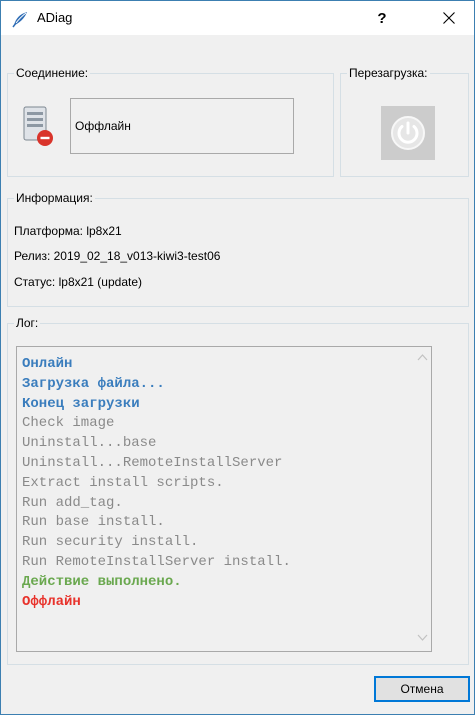 The height and width of the screenshot is (715, 475). Describe the element at coordinates (182, 126) in the screenshot. I see `connection-status-field: Оффлайн` at that location.